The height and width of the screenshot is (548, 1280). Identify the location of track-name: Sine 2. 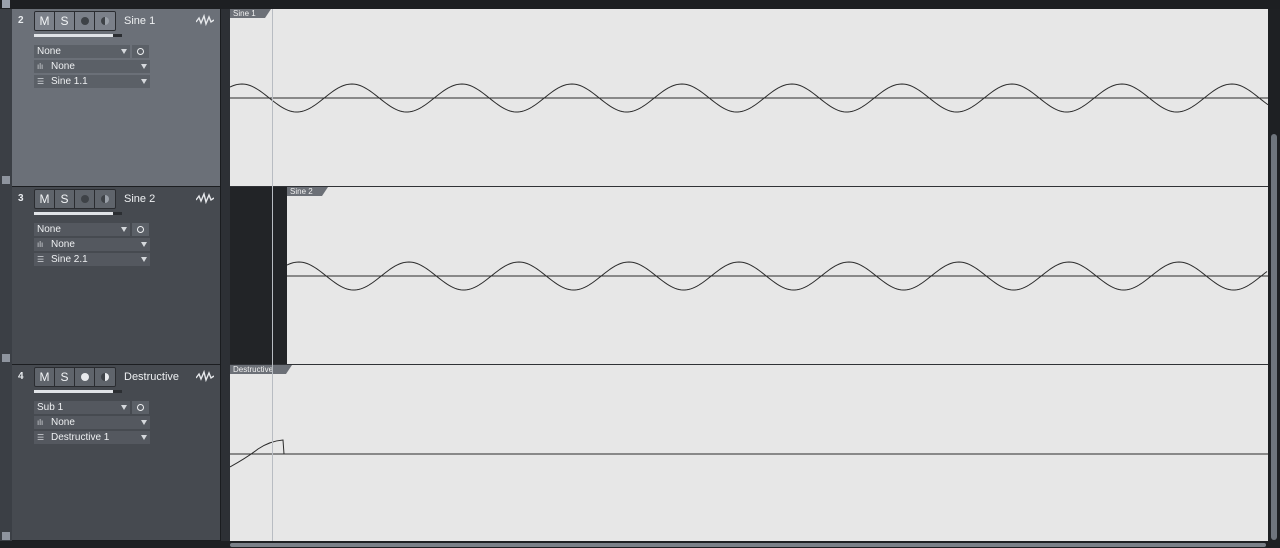
(139, 199).